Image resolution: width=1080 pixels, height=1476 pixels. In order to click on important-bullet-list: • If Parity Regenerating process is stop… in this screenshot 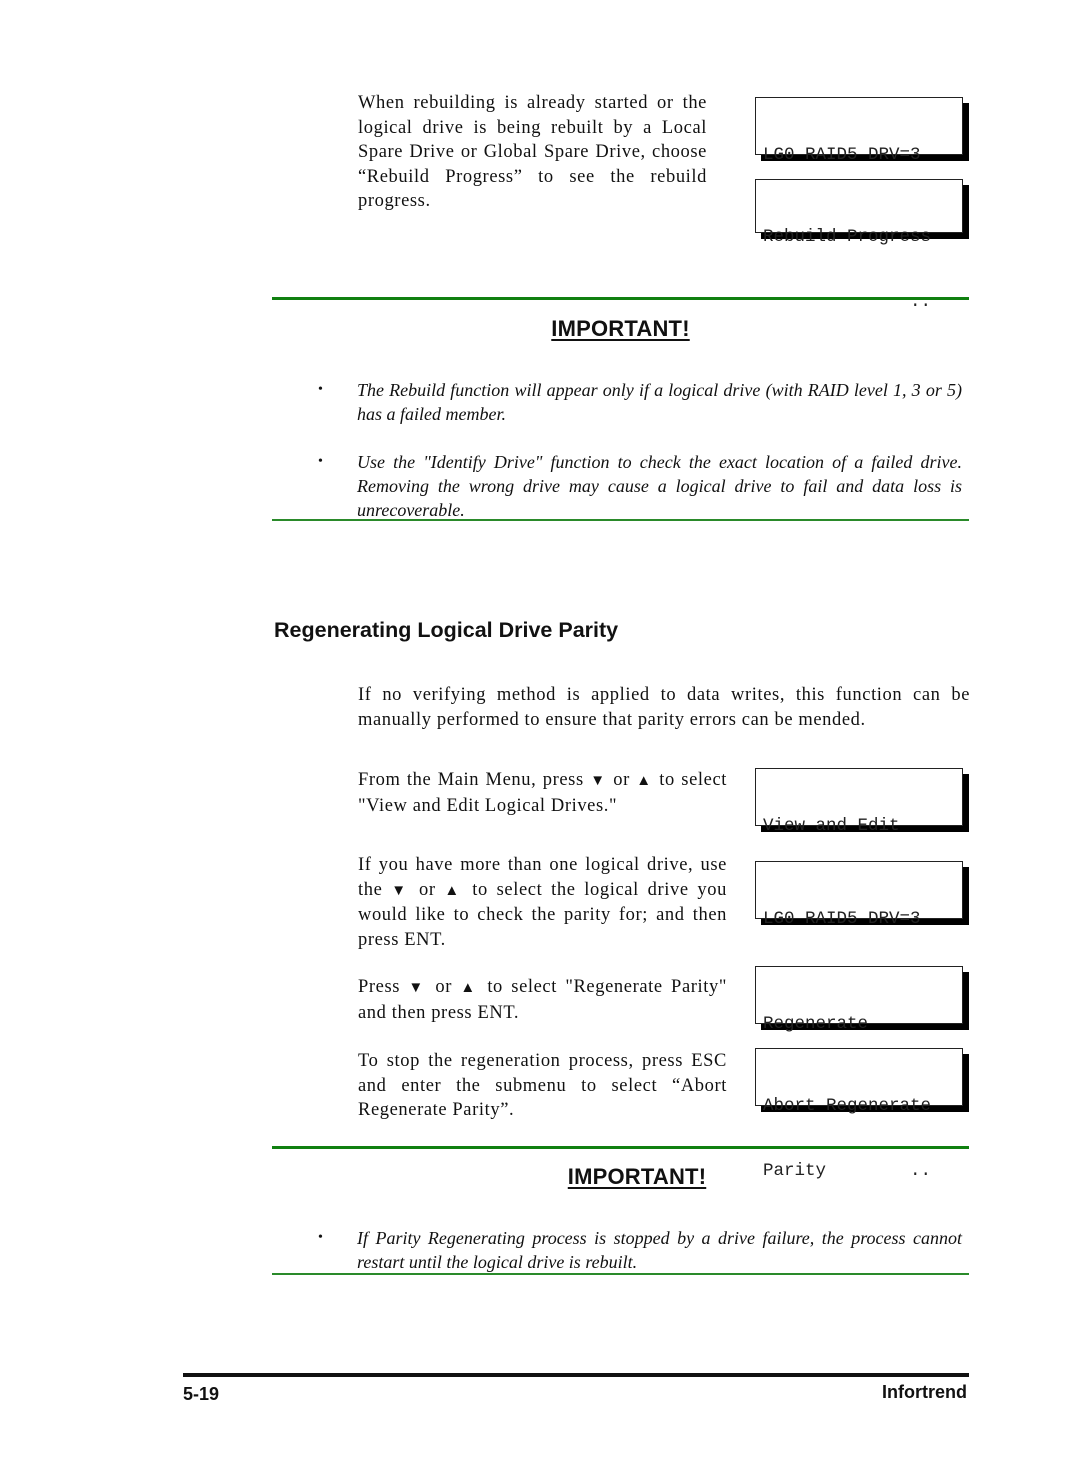, I will do `click(637, 1250)`.